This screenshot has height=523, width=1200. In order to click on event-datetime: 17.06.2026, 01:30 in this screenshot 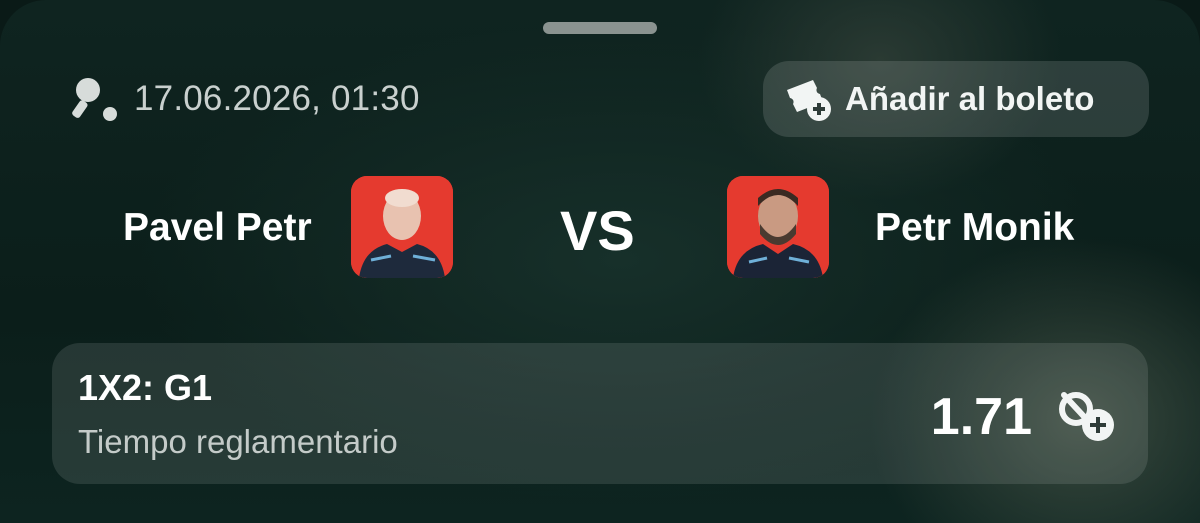, I will do `click(277, 98)`.